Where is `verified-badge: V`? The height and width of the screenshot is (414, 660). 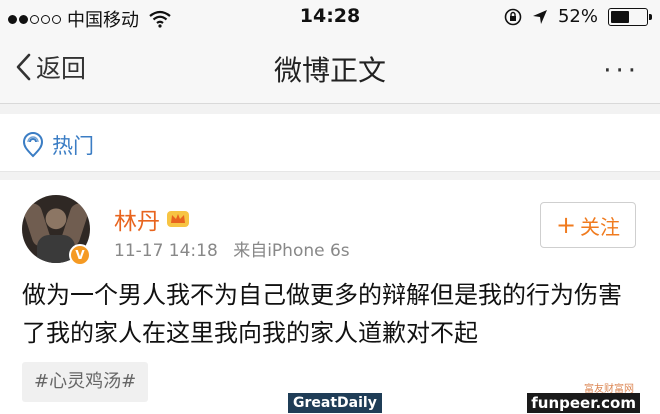 verified-badge: V is located at coordinates (80, 255).